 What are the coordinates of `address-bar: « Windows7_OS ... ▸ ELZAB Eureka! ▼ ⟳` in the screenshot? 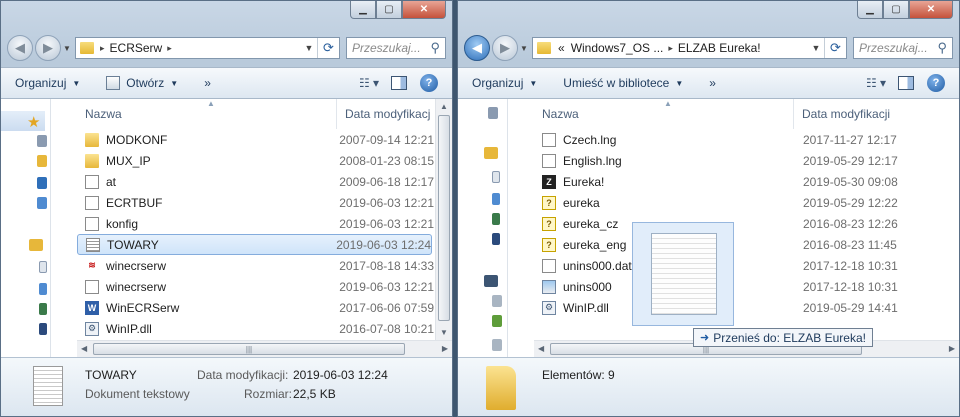 It's located at (689, 48).